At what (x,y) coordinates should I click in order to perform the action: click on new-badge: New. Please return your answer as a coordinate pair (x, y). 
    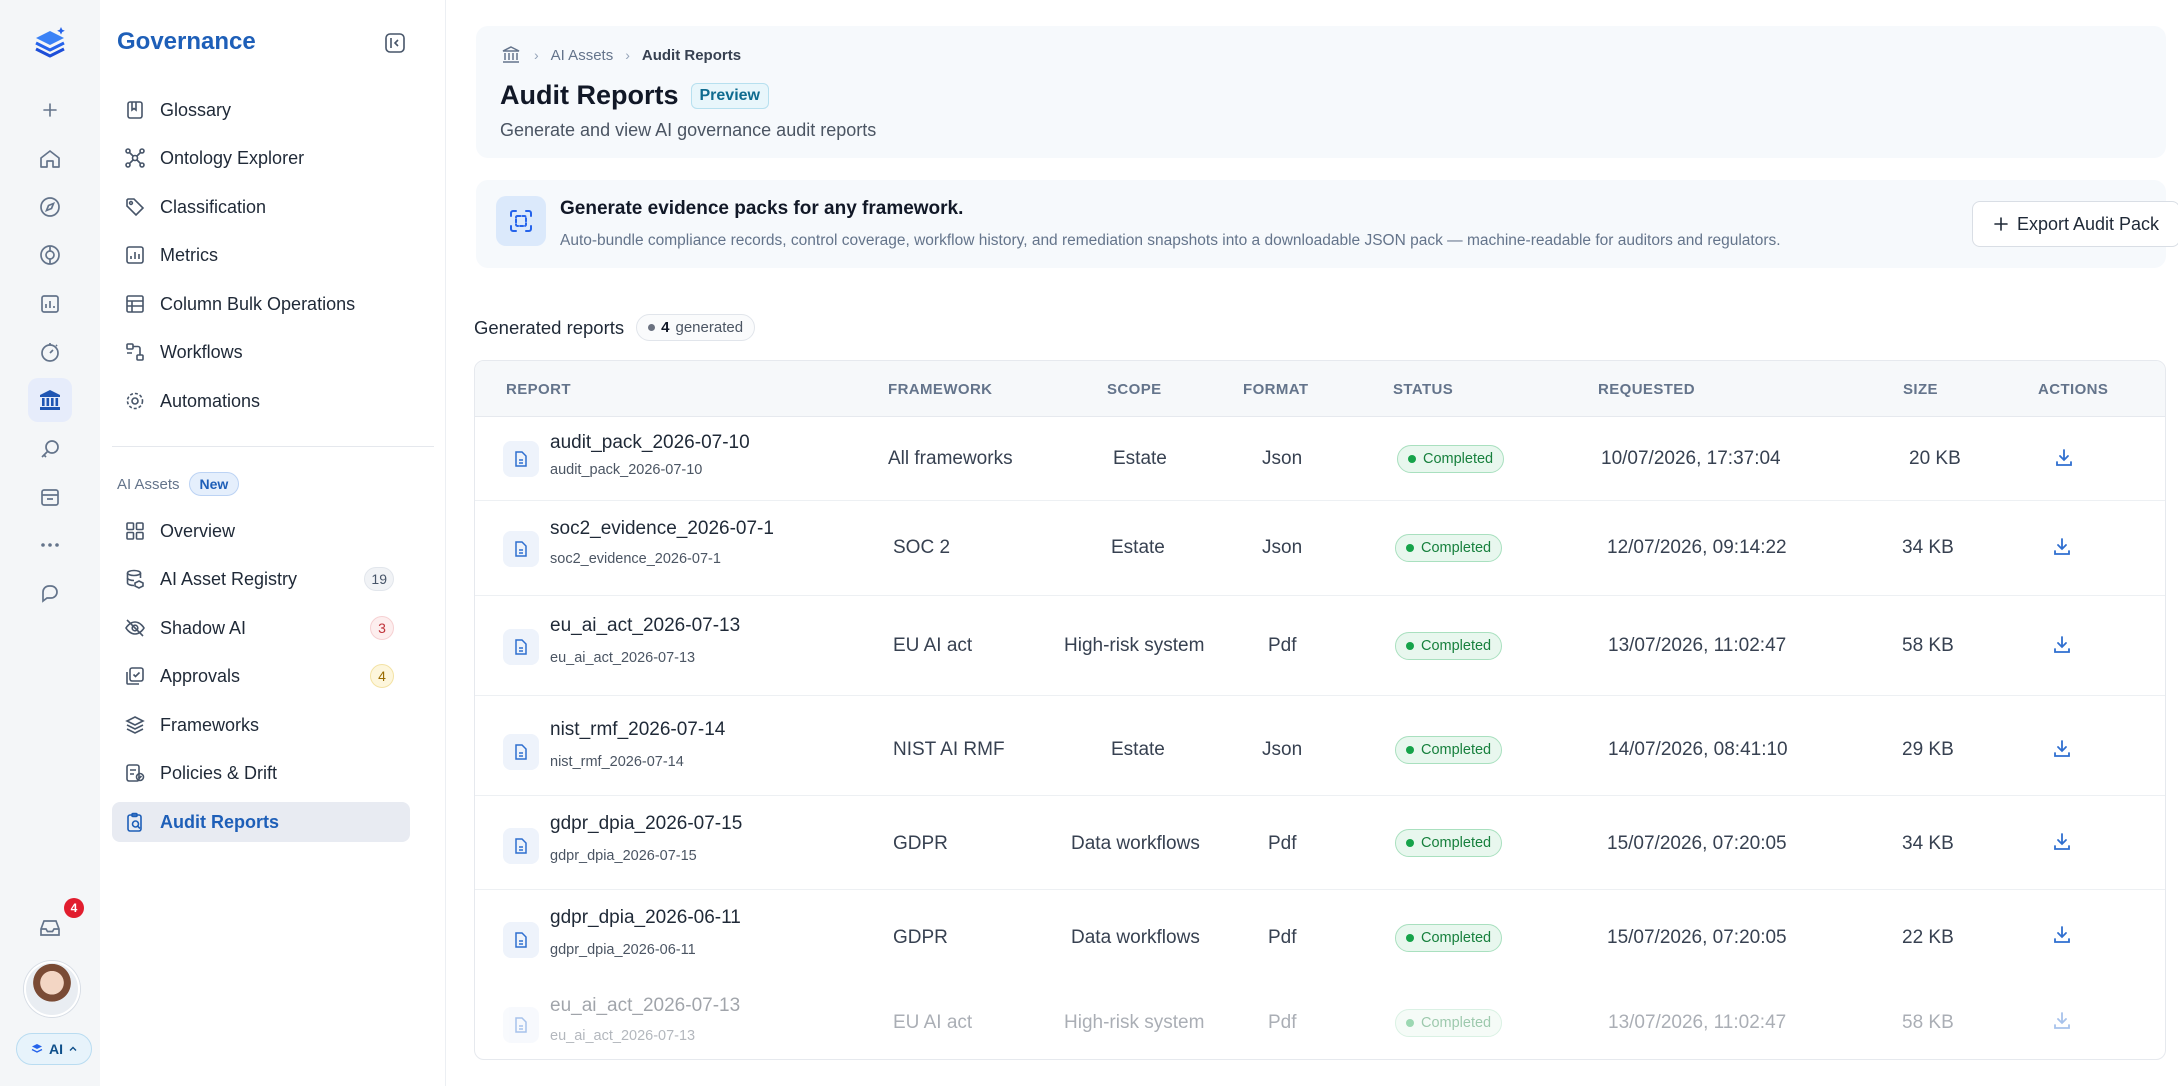
    Looking at the image, I should click on (214, 484).